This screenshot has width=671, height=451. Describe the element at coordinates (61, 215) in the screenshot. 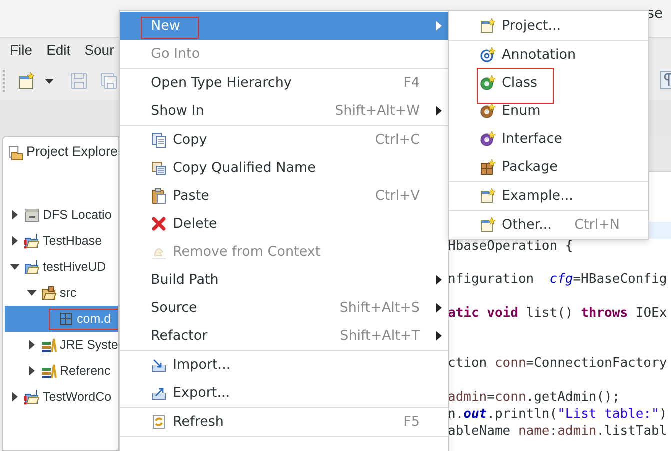

I see `tree-item: DFS Locatio` at that location.